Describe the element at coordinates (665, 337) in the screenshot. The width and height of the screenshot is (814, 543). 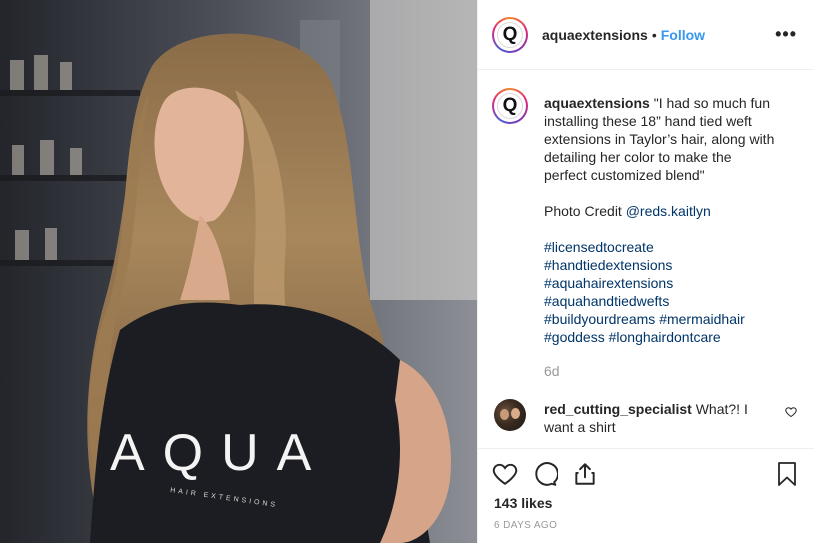
I see `hashtag-link: #longhairdontcare` at that location.